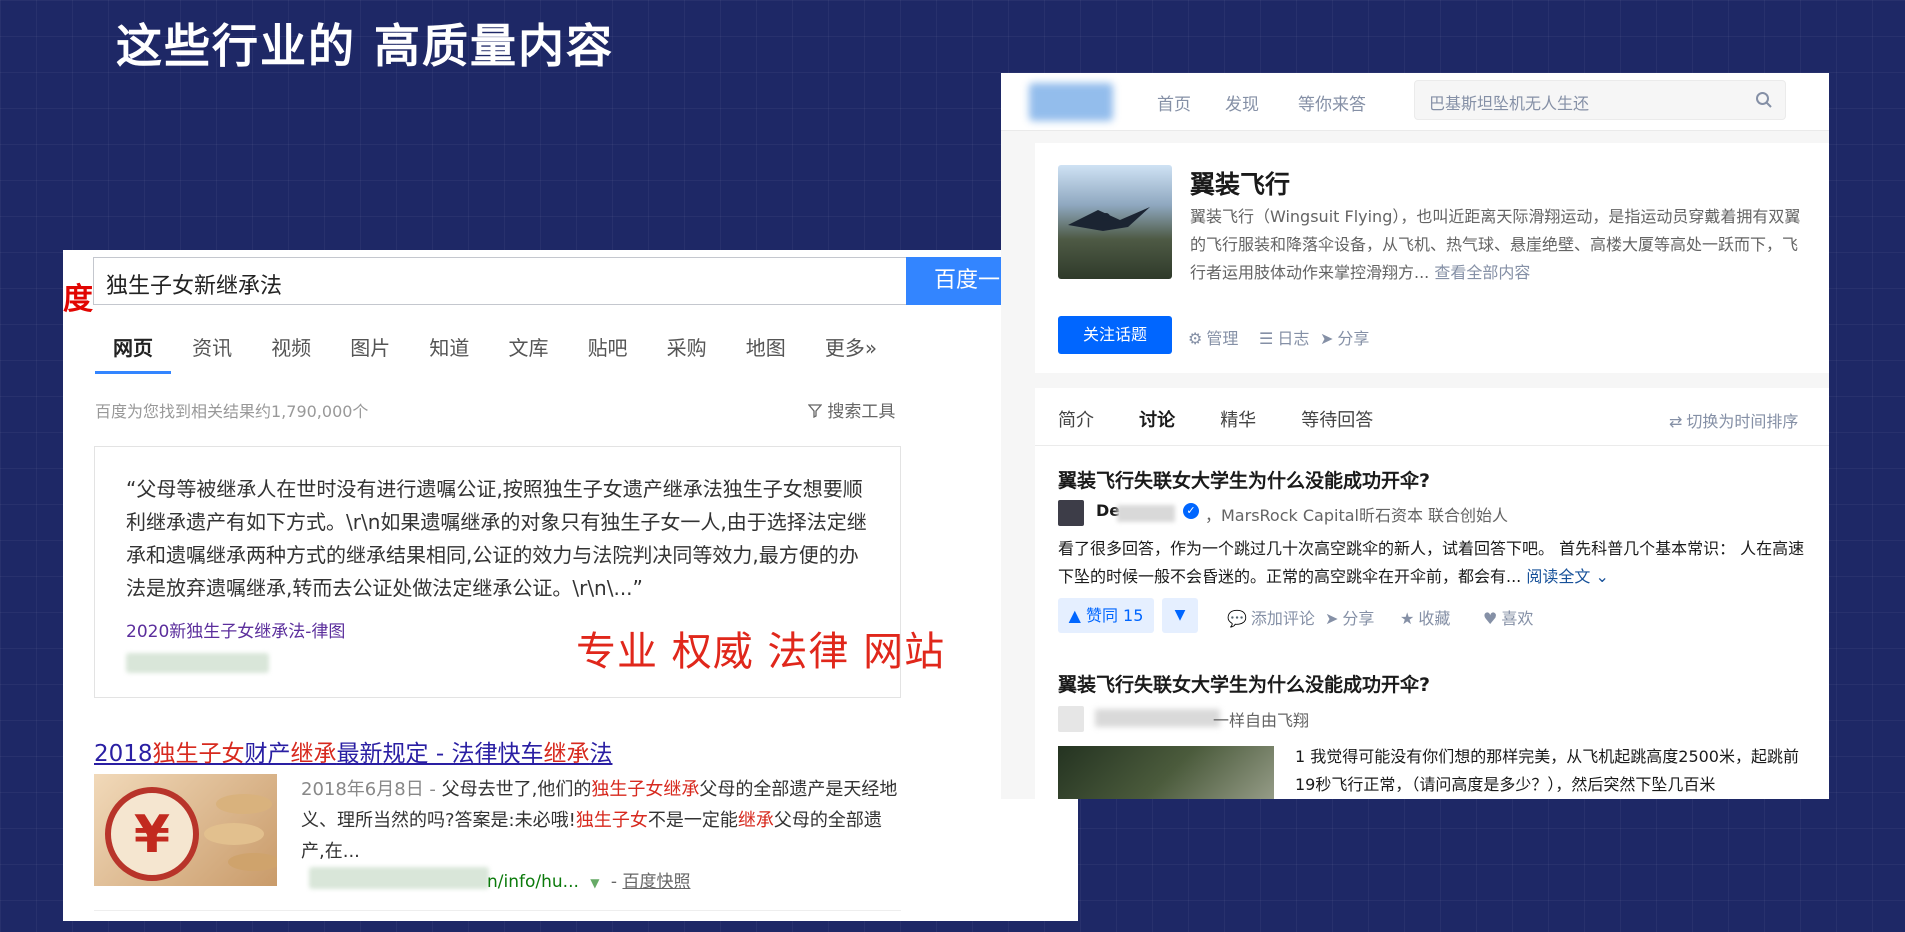 The height and width of the screenshot is (932, 1905). Describe the element at coordinates (232, 411) in the screenshot. I see `result-count: 百度为您找到相关结果约1,790,000个` at that location.